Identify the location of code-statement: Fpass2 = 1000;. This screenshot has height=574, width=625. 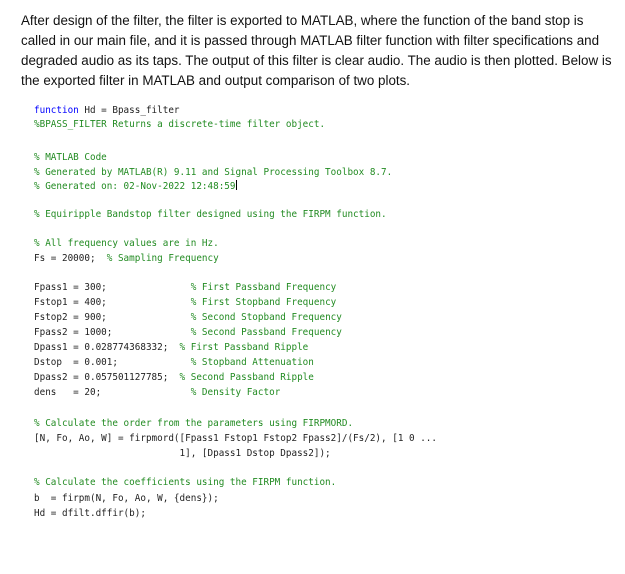
(112, 332).